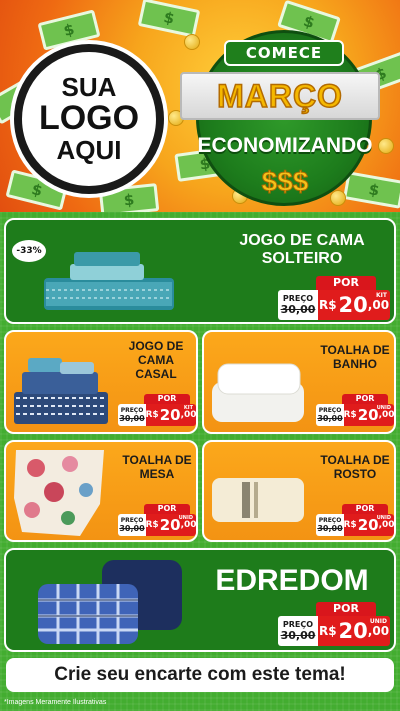 The height and width of the screenshot is (711, 400). I want to click on product-card-edredom: EDREDOM POR PREÇO 30,00 R$ 20 ,00 UNID, so click(200, 600).